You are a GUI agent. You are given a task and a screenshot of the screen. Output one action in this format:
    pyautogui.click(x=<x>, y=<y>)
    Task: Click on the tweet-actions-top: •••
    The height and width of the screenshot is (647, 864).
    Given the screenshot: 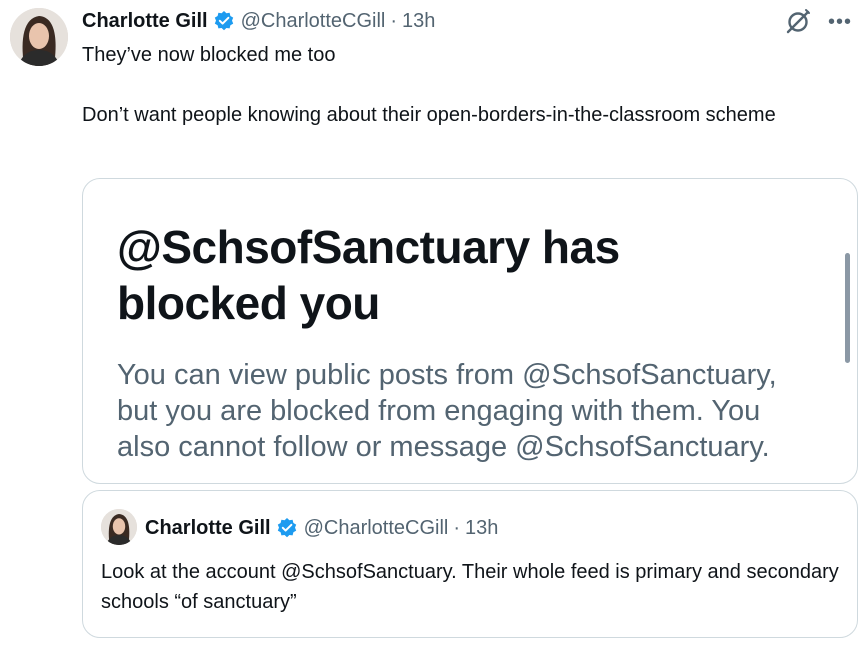 What is the action you would take?
    pyautogui.click(x=818, y=22)
    